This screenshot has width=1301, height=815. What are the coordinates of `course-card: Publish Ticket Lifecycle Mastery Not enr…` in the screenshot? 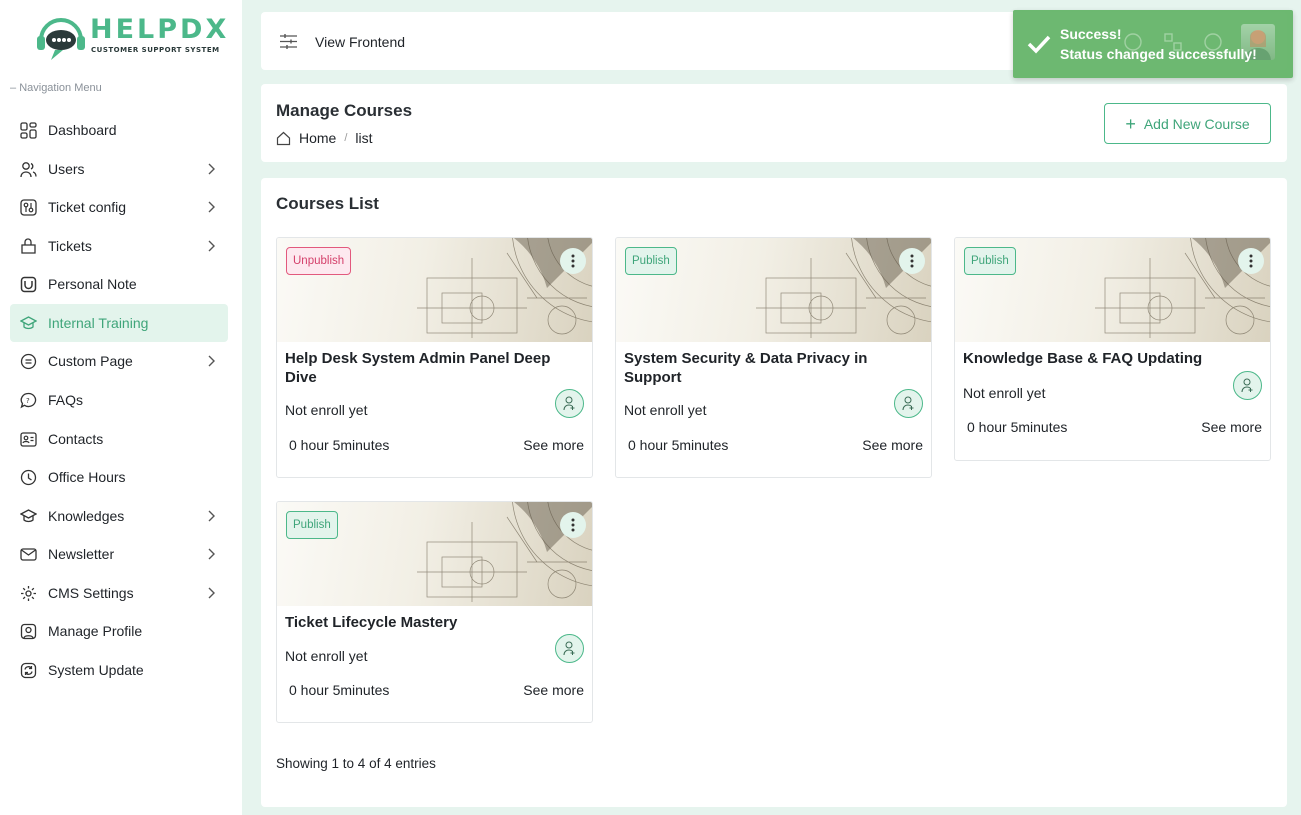 It's located at (434, 612).